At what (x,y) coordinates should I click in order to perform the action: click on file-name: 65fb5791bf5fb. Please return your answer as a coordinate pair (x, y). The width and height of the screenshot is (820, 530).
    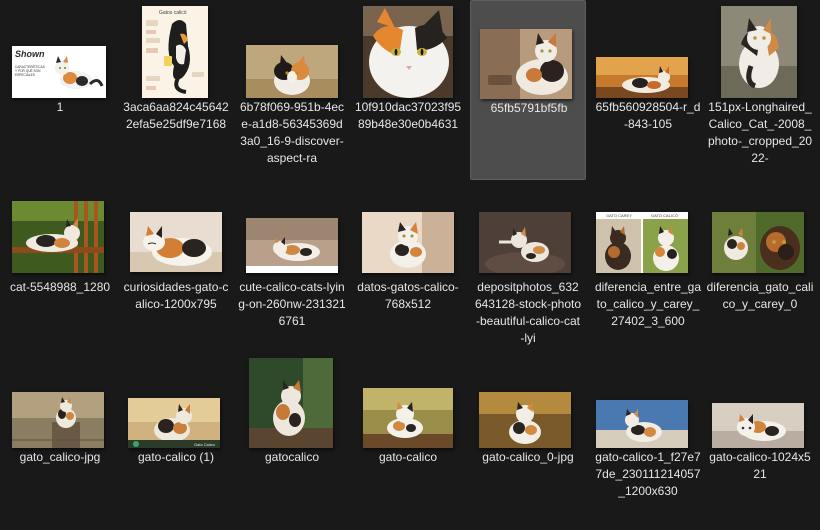
    Looking at the image, I should click on (529, 108).